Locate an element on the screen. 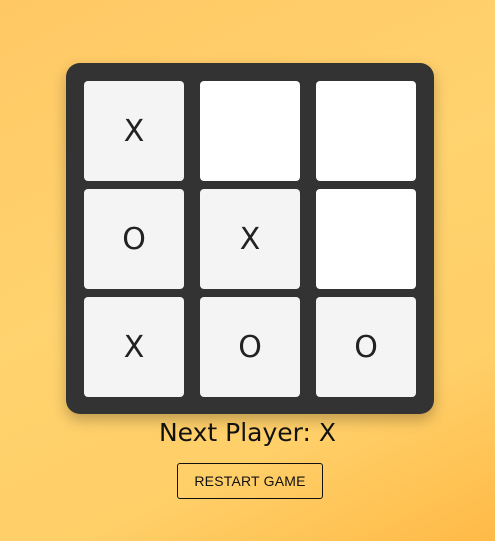 Image resolution: width=495 pixels, height=541 pixels. next-player-status: Next Player: X is located at coordinates (247, 432).